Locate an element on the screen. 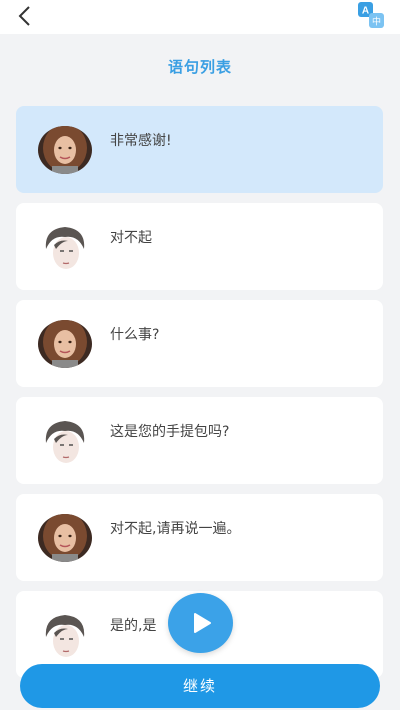 The height and width of the screenshot is (710, 400). sentence-text: 对不起 is located at coordinates (131, 238).